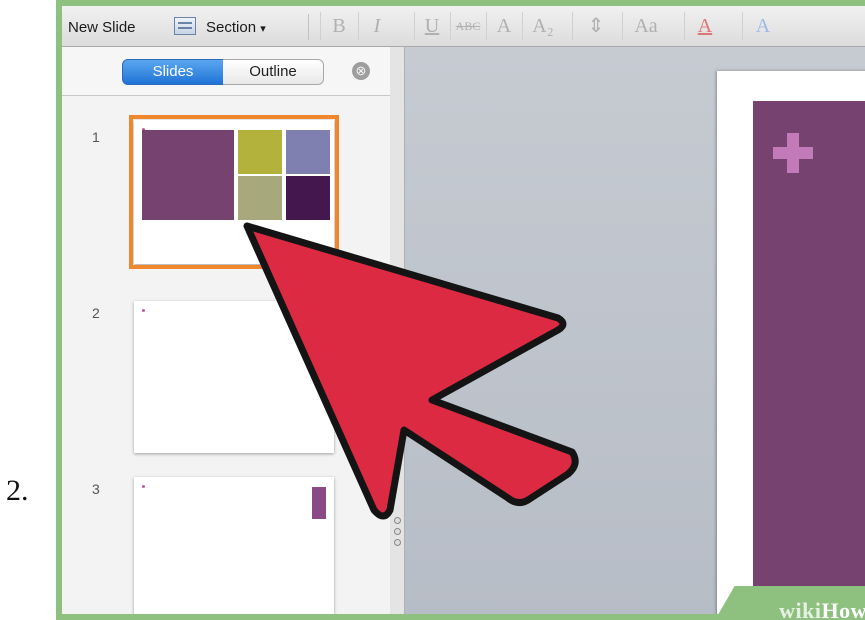 The image size is (865, 620). What do you see at coordinates (542, 26) in the screenshot?
I see `subscript-button: A₂` at bounding box center [542, 26].